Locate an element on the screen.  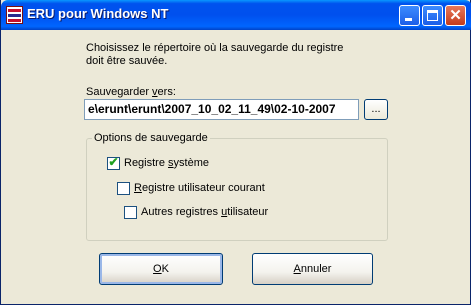
minimize-button is located at coordinates (409, 15).